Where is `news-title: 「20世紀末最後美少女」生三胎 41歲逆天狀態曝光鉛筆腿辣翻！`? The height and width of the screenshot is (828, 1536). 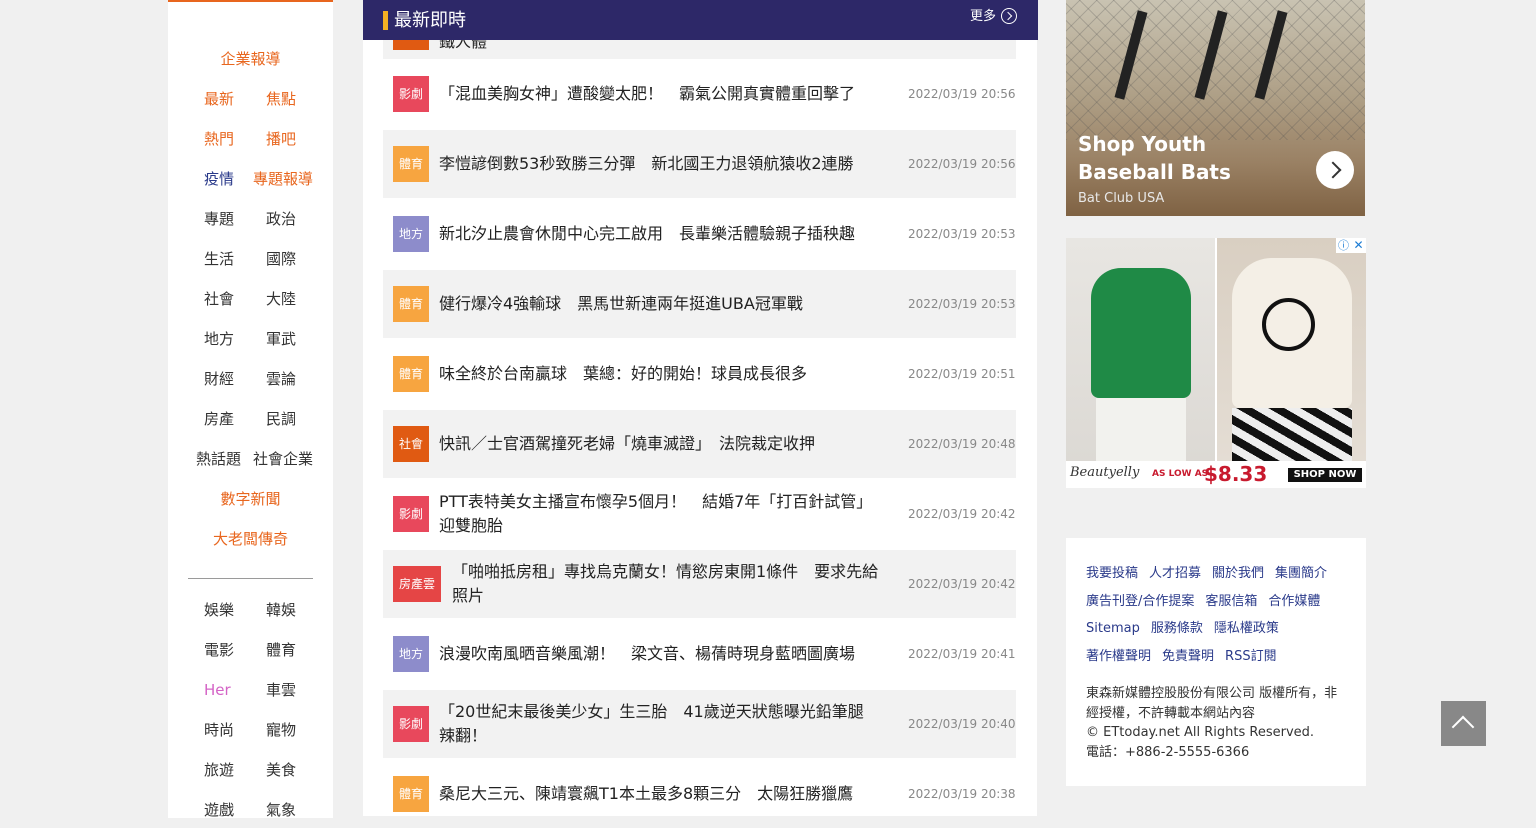 news-title: 「20世紀末最後美少女」生三胎 41歲逆天狀態曝光鉛筆腿辣翻！ is located at coordinates (659, 724).